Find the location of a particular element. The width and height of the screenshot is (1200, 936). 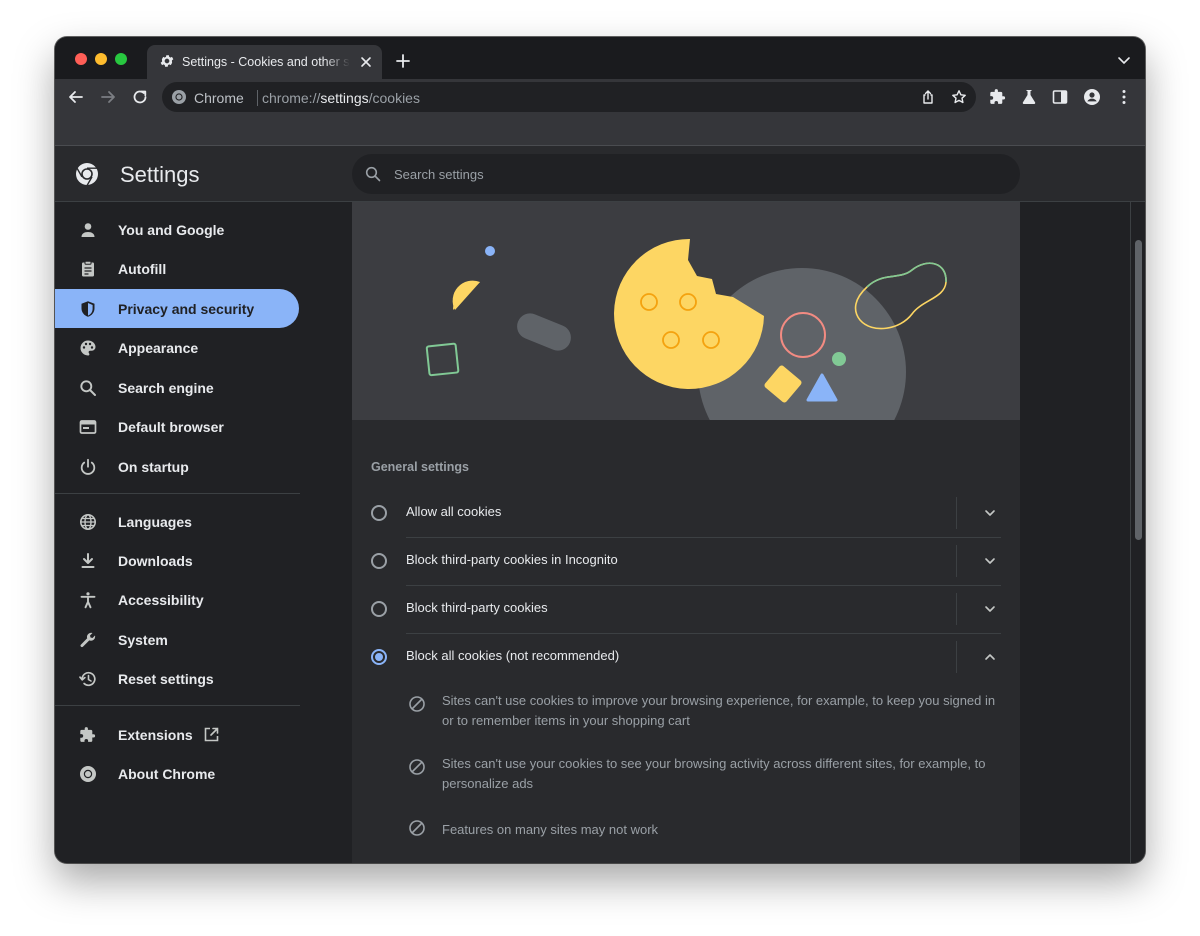

section-title-general-settings: General settings is located at coordinates (420, 467).